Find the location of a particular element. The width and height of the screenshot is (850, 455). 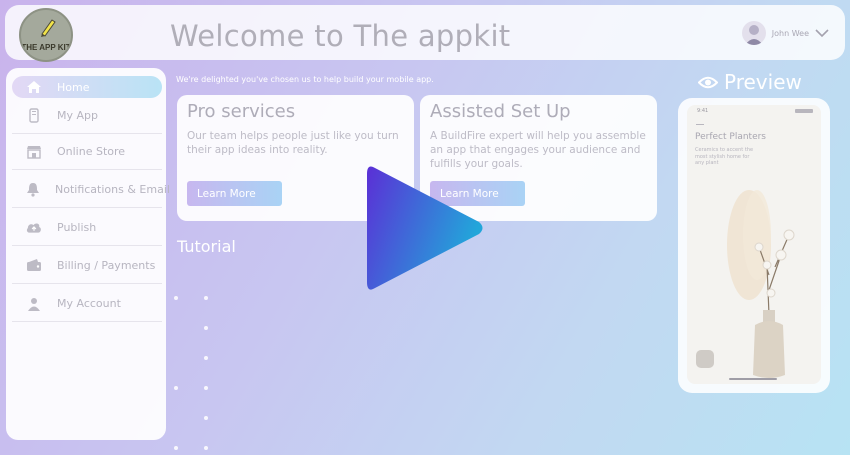

logo-text: THE APP KIT is located at coordinates (46, 47).